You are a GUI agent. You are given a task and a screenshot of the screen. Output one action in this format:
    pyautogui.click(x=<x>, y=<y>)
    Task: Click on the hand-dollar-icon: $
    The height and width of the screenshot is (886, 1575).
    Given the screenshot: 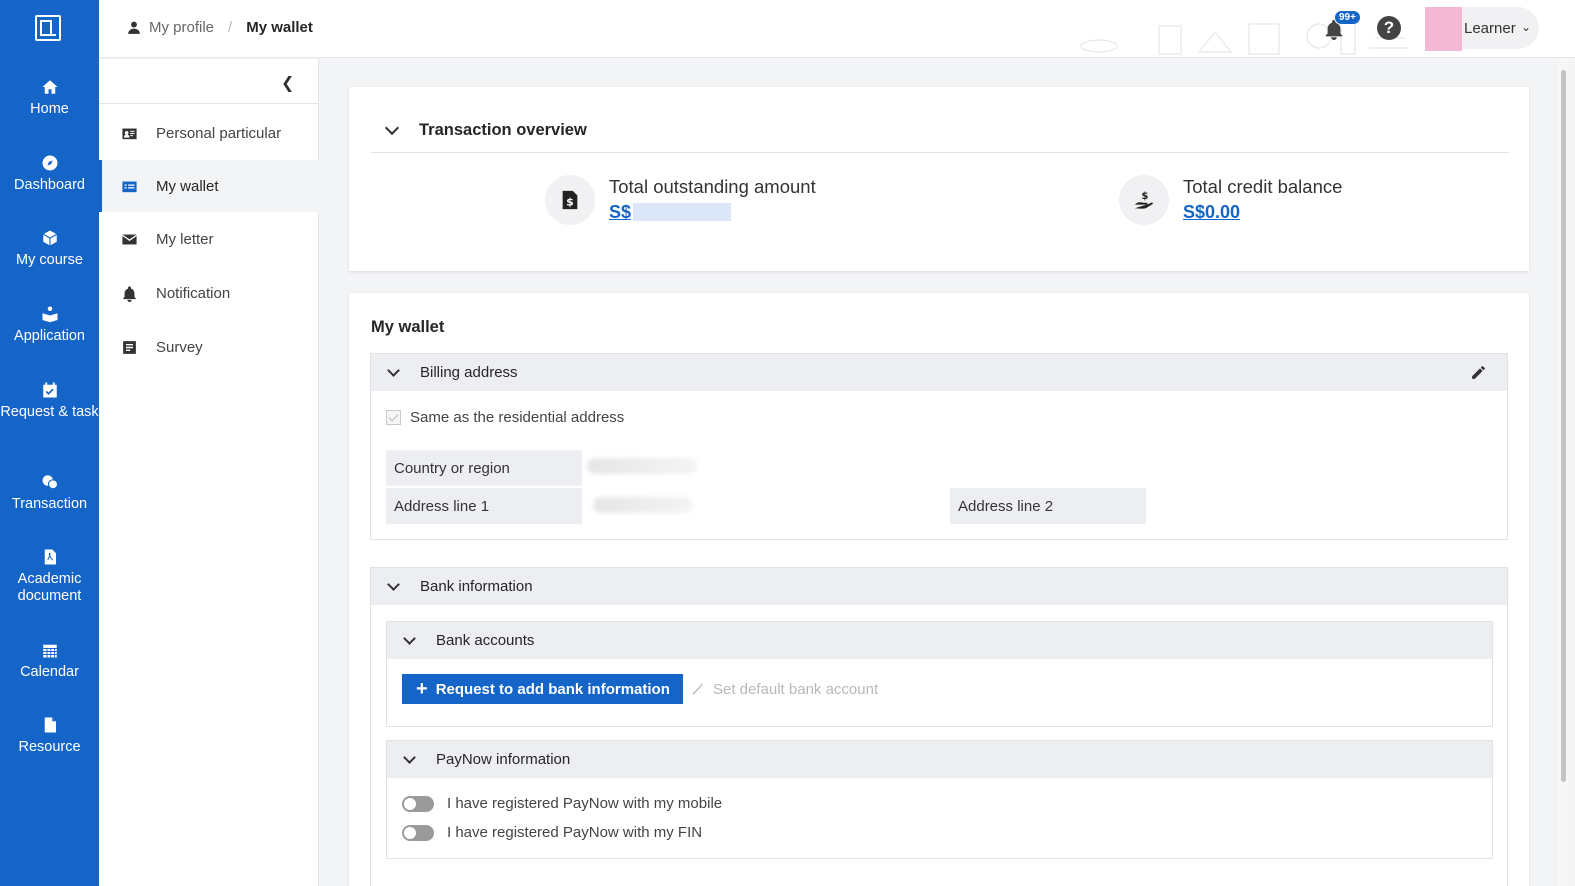 What is the action you would take?
    pyautogui.click(x=1144, y=200)
    